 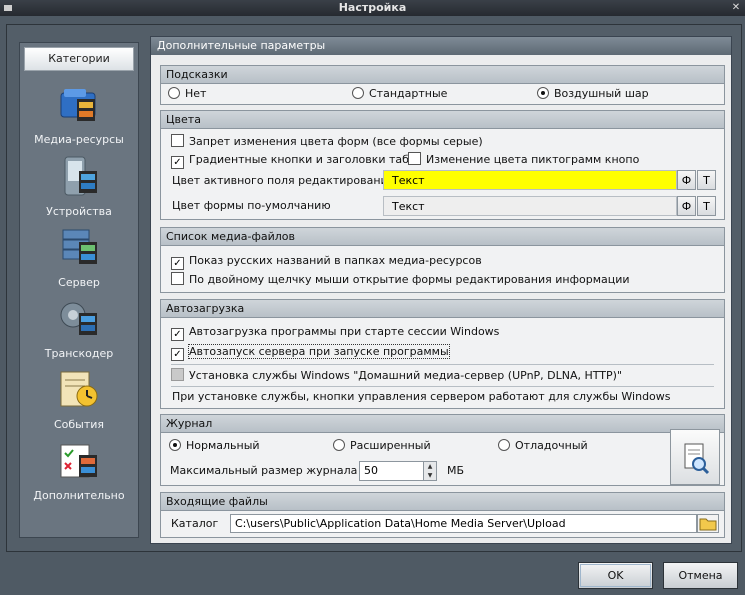 What do you see at coordinates (456, 470) in the screenshot?
I see `journal-size-unit: МБ` at bounding box center [456, 470].